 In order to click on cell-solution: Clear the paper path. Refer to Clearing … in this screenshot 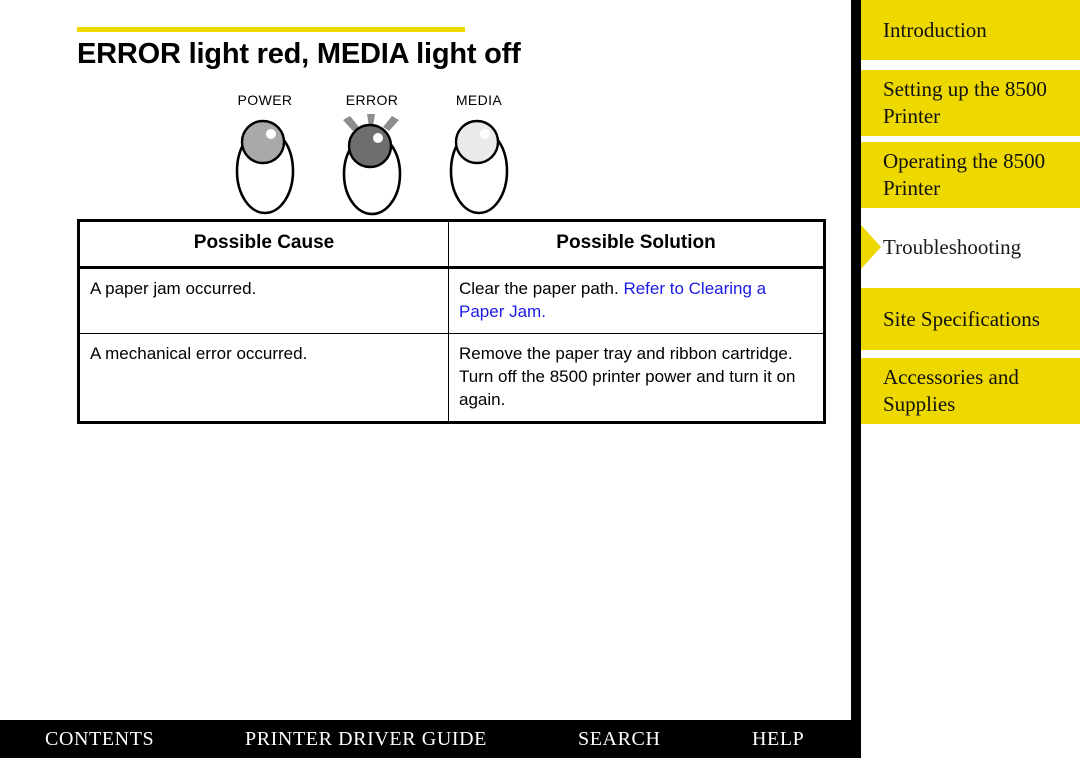, I will do `click(637, 300)`.